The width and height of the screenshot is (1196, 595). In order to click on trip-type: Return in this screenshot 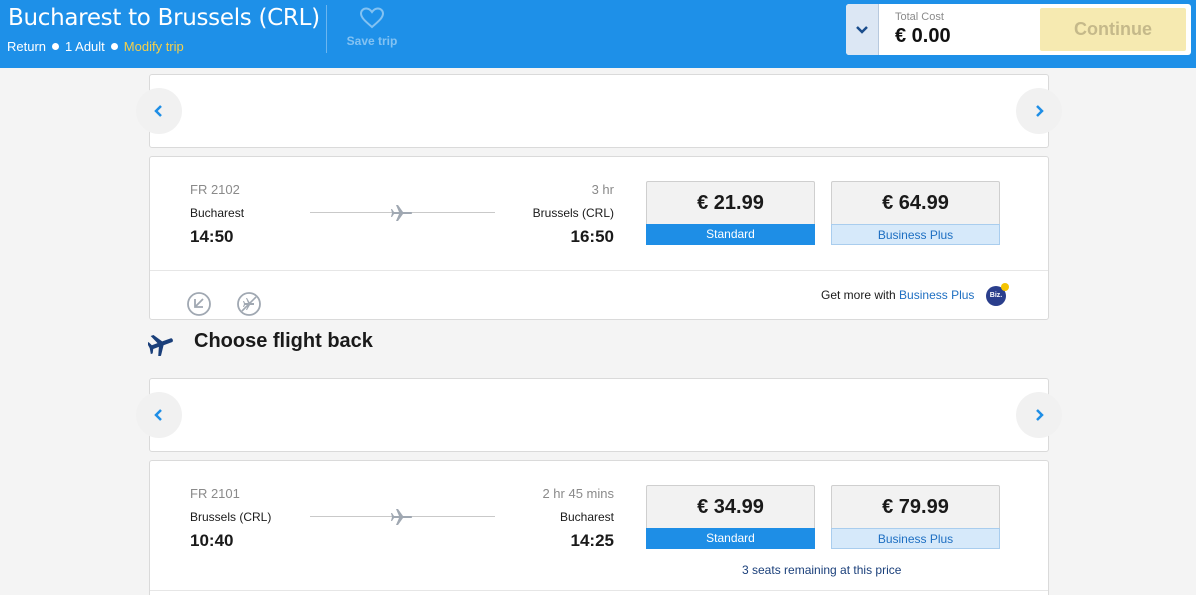, I will do `click(27, 46)`.